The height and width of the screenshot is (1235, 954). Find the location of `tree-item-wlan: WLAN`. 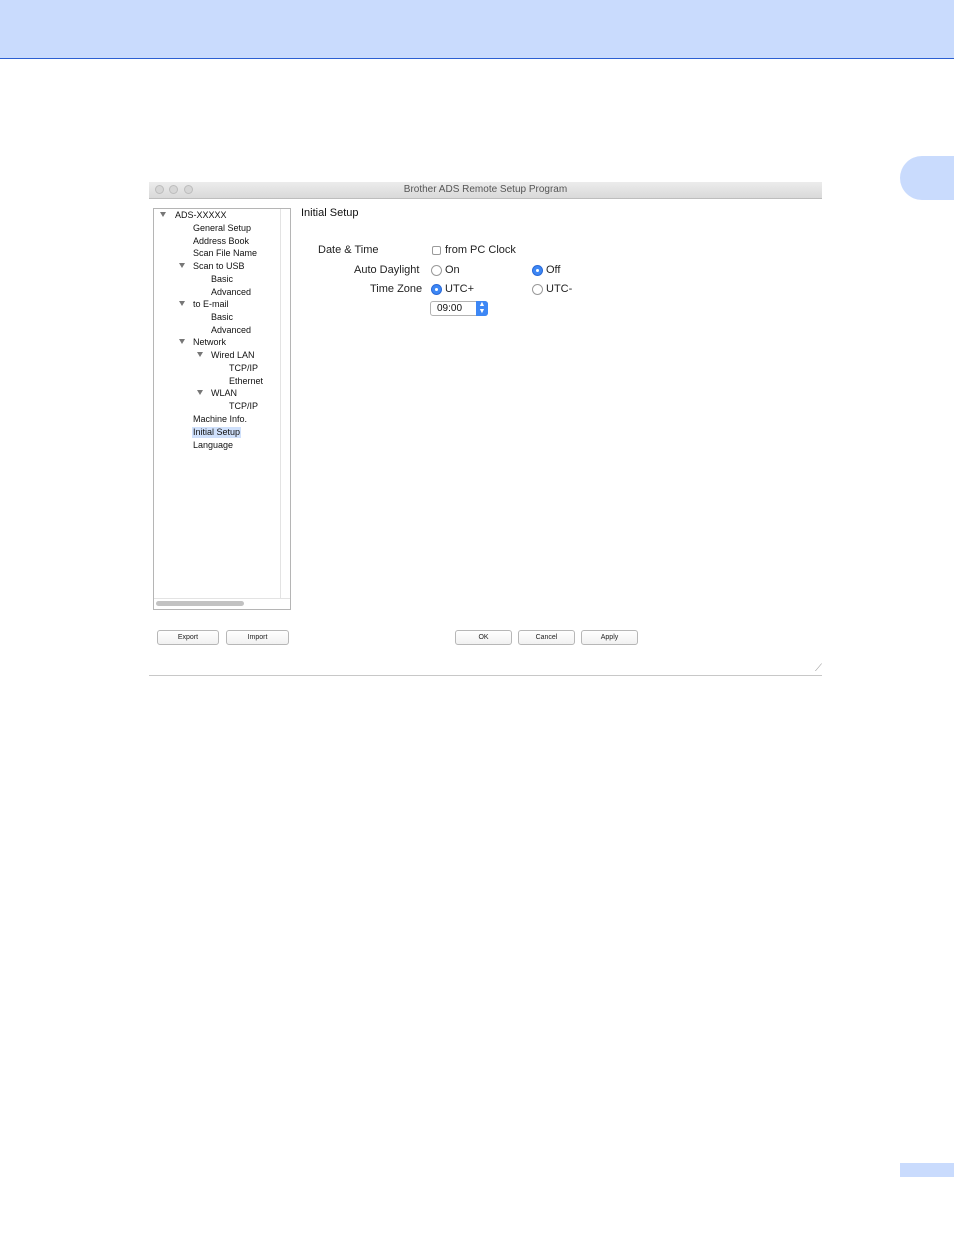

tree-item-wlan: WLAN is located at coordinates (224, 393).